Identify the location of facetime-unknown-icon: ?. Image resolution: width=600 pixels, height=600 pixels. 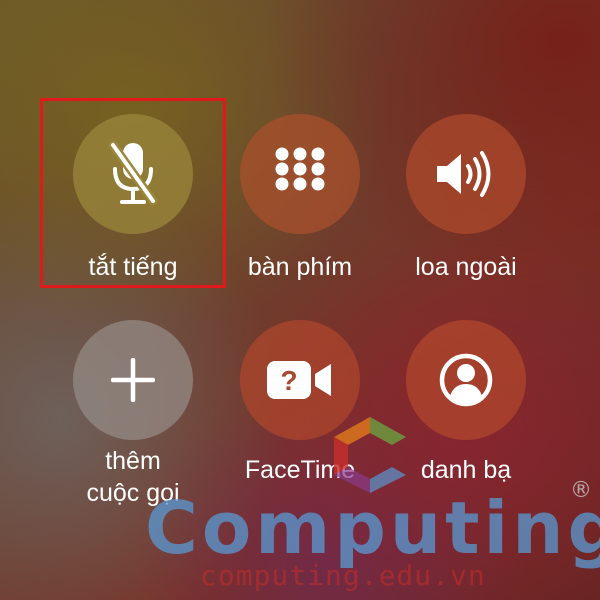
(300, 380).